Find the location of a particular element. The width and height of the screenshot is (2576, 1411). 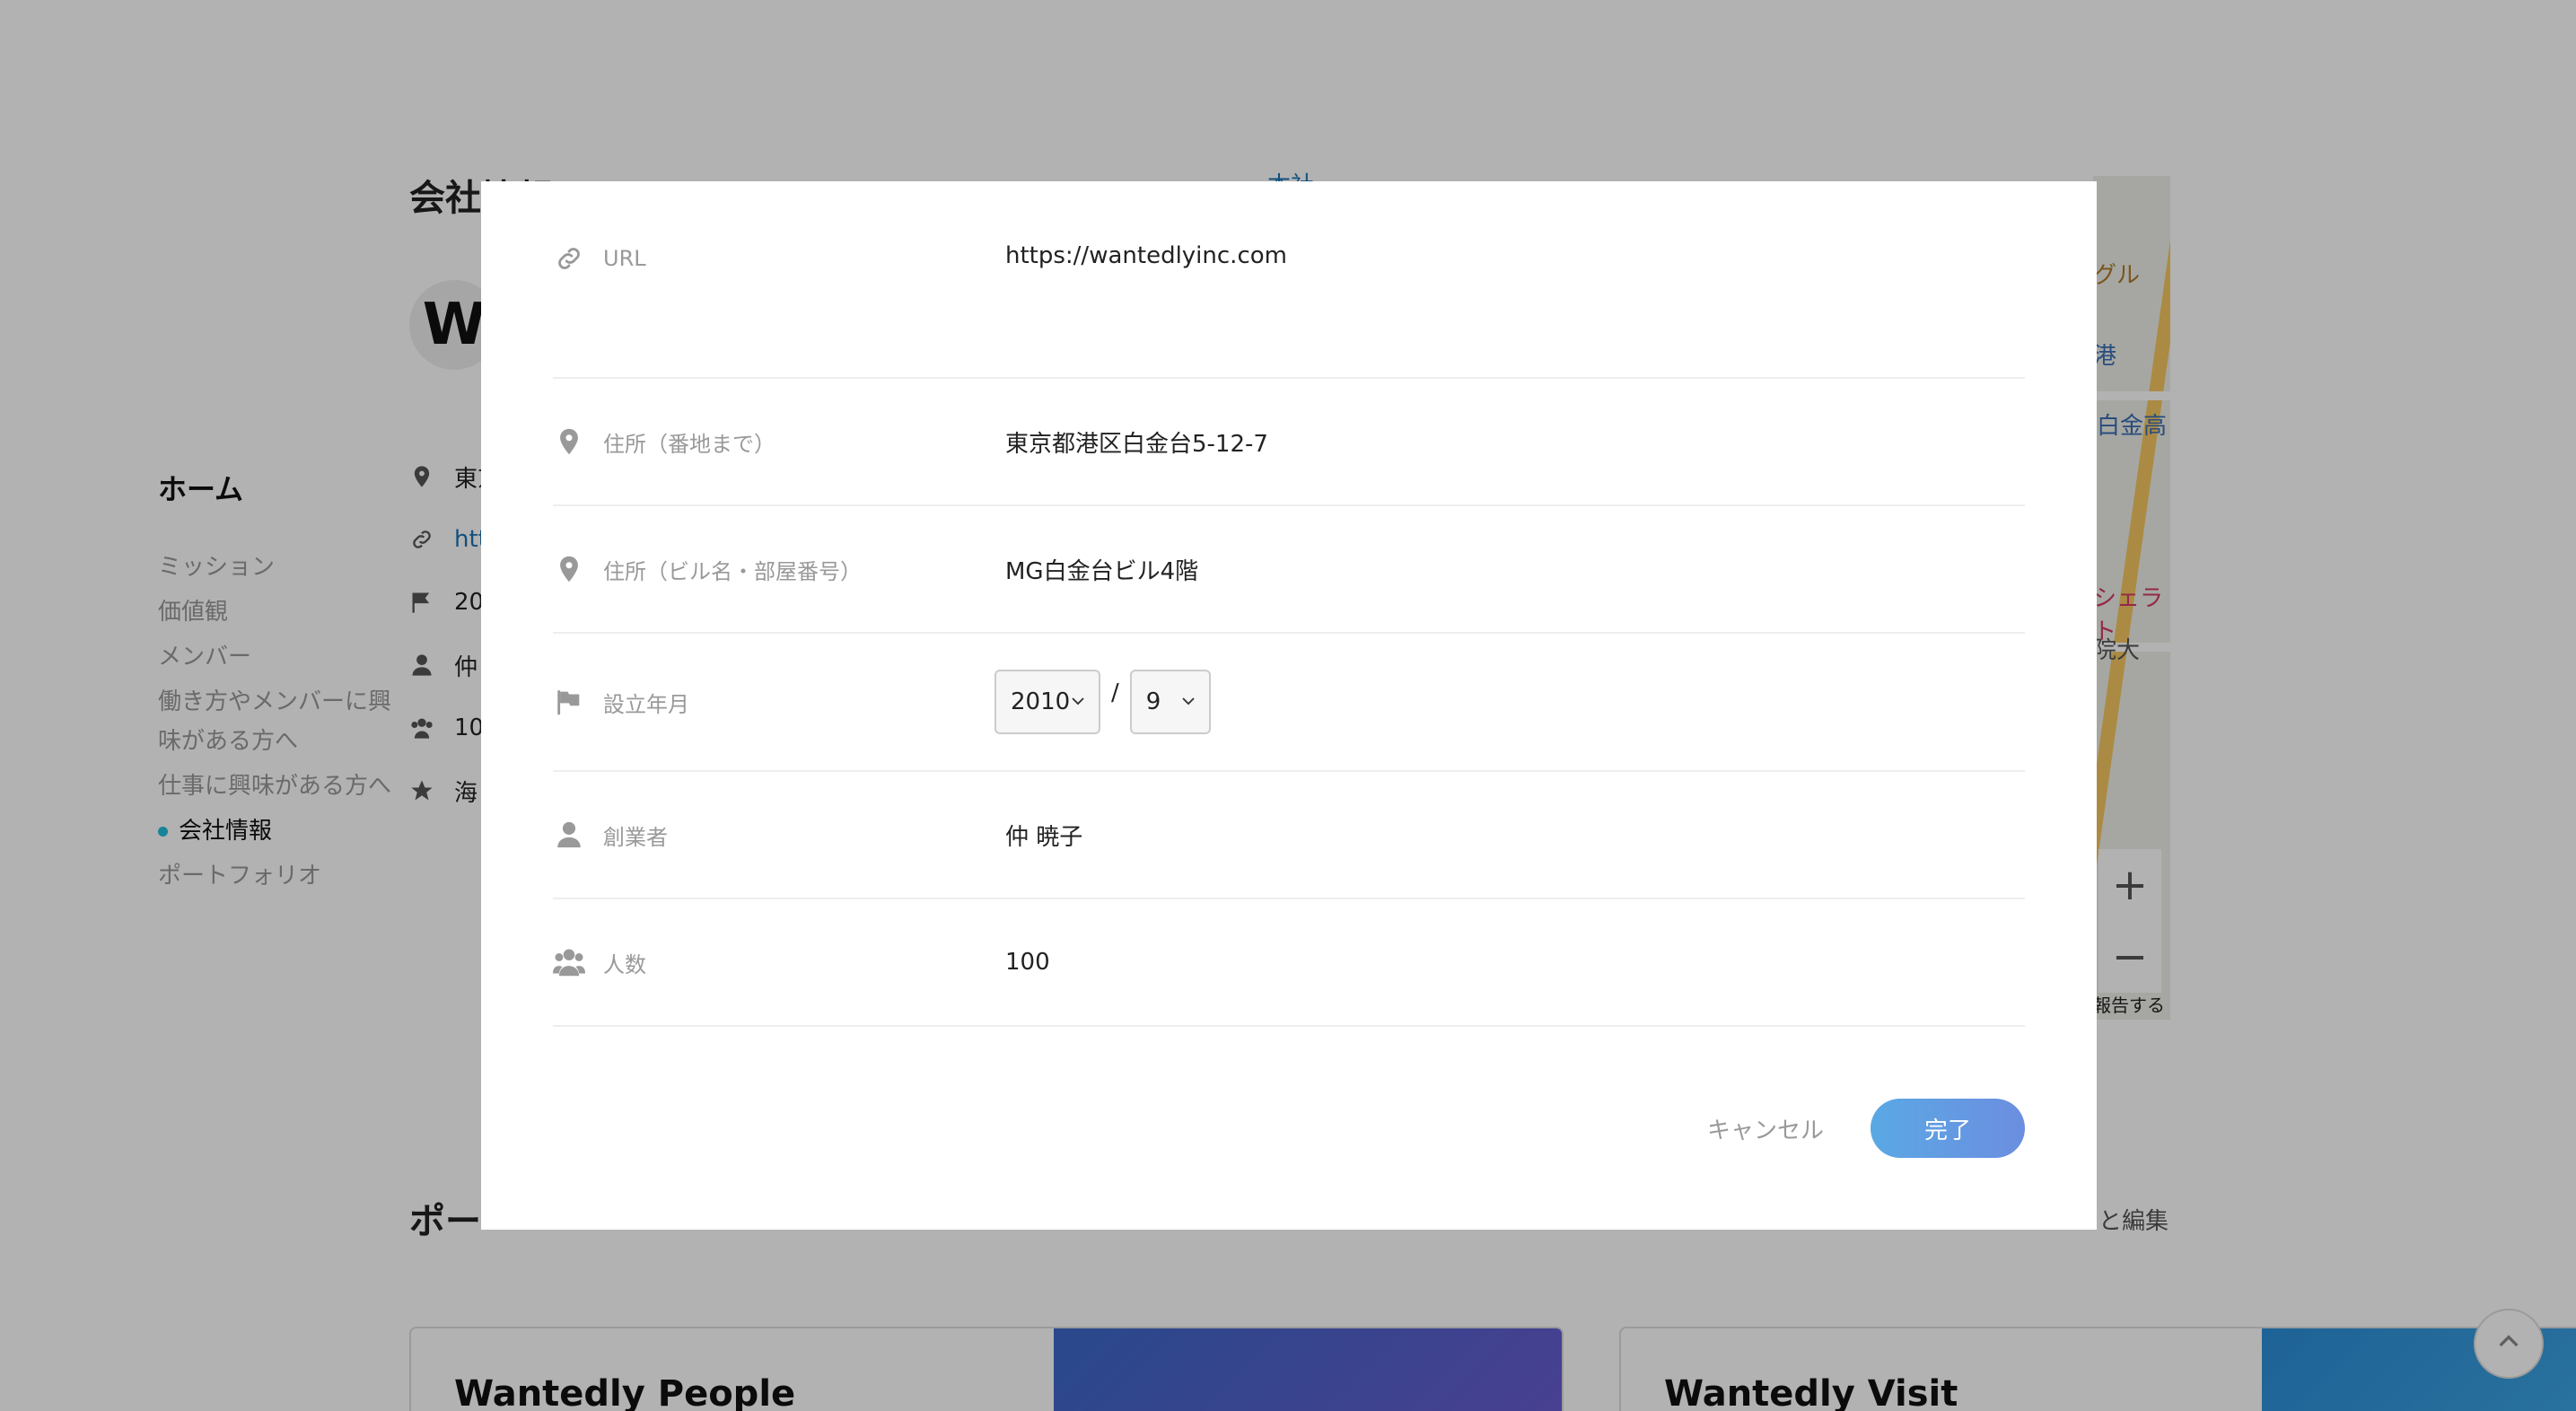

done-button: 完了 is located at coordinates (1948, 1129).